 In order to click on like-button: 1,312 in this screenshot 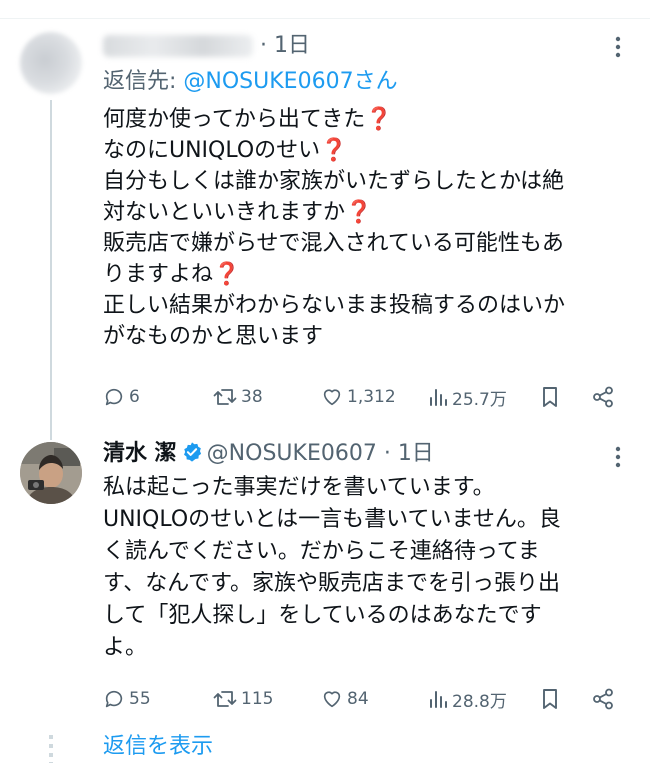, I will do `click(358, 397)`.